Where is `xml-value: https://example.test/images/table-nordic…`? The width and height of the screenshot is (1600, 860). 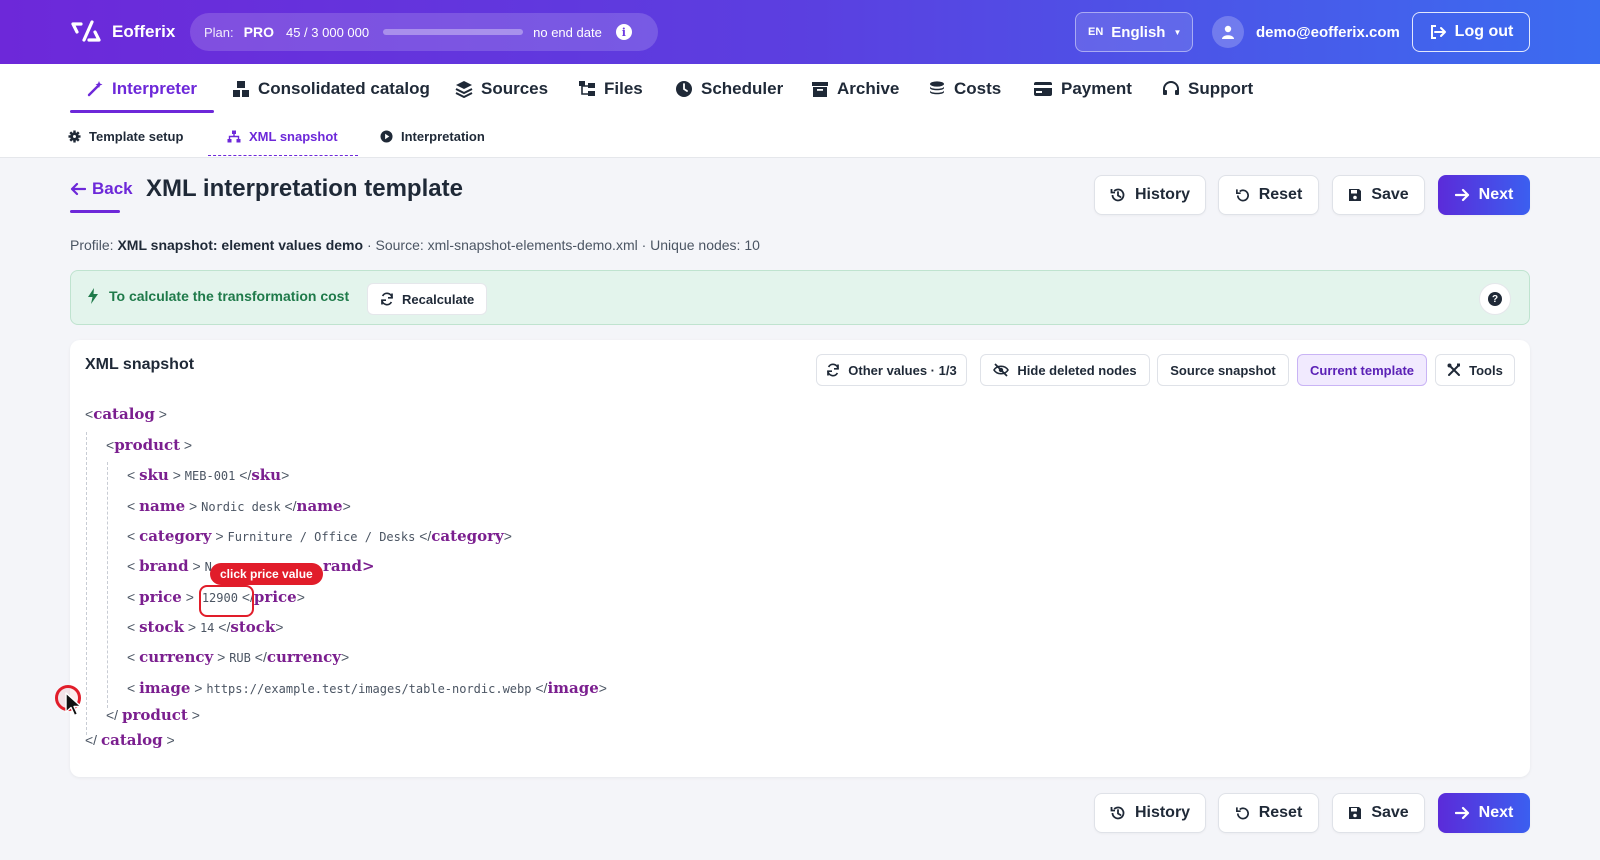 xml-value: https://example.test/images/table-nordic… is located at coordinates (368, 689).